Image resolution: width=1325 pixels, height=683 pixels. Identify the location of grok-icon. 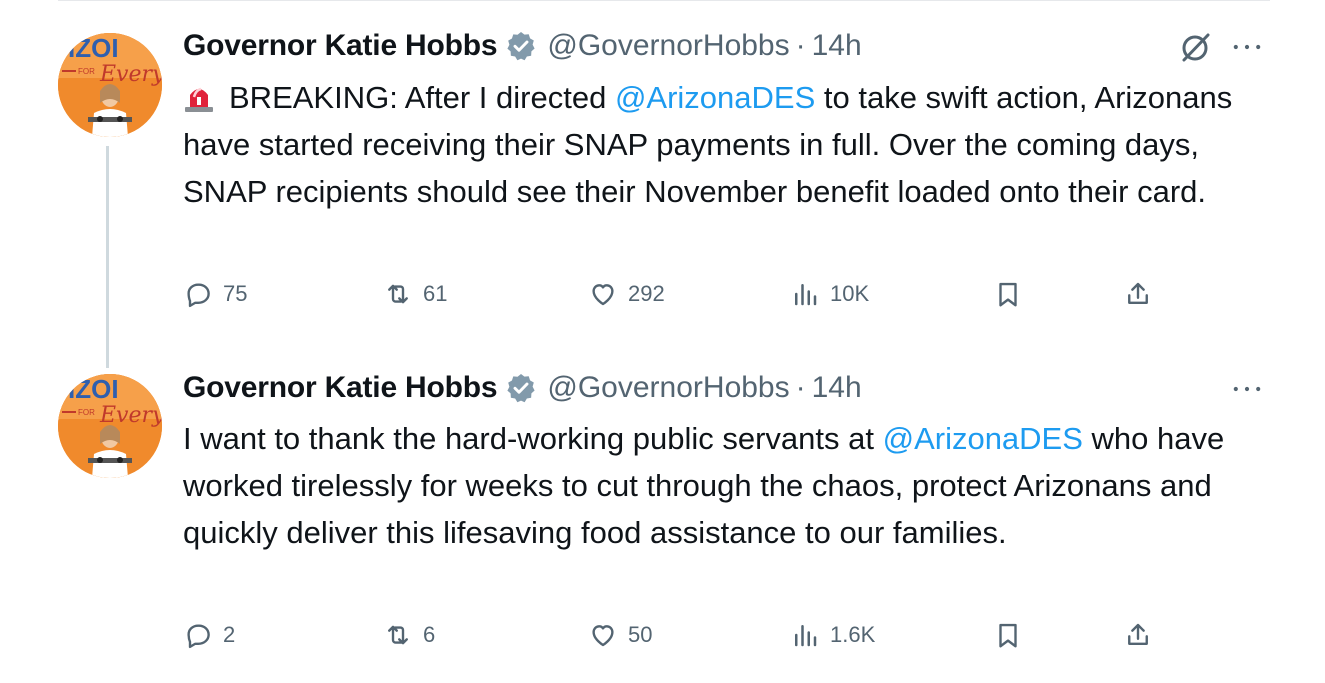
(1195, 48).